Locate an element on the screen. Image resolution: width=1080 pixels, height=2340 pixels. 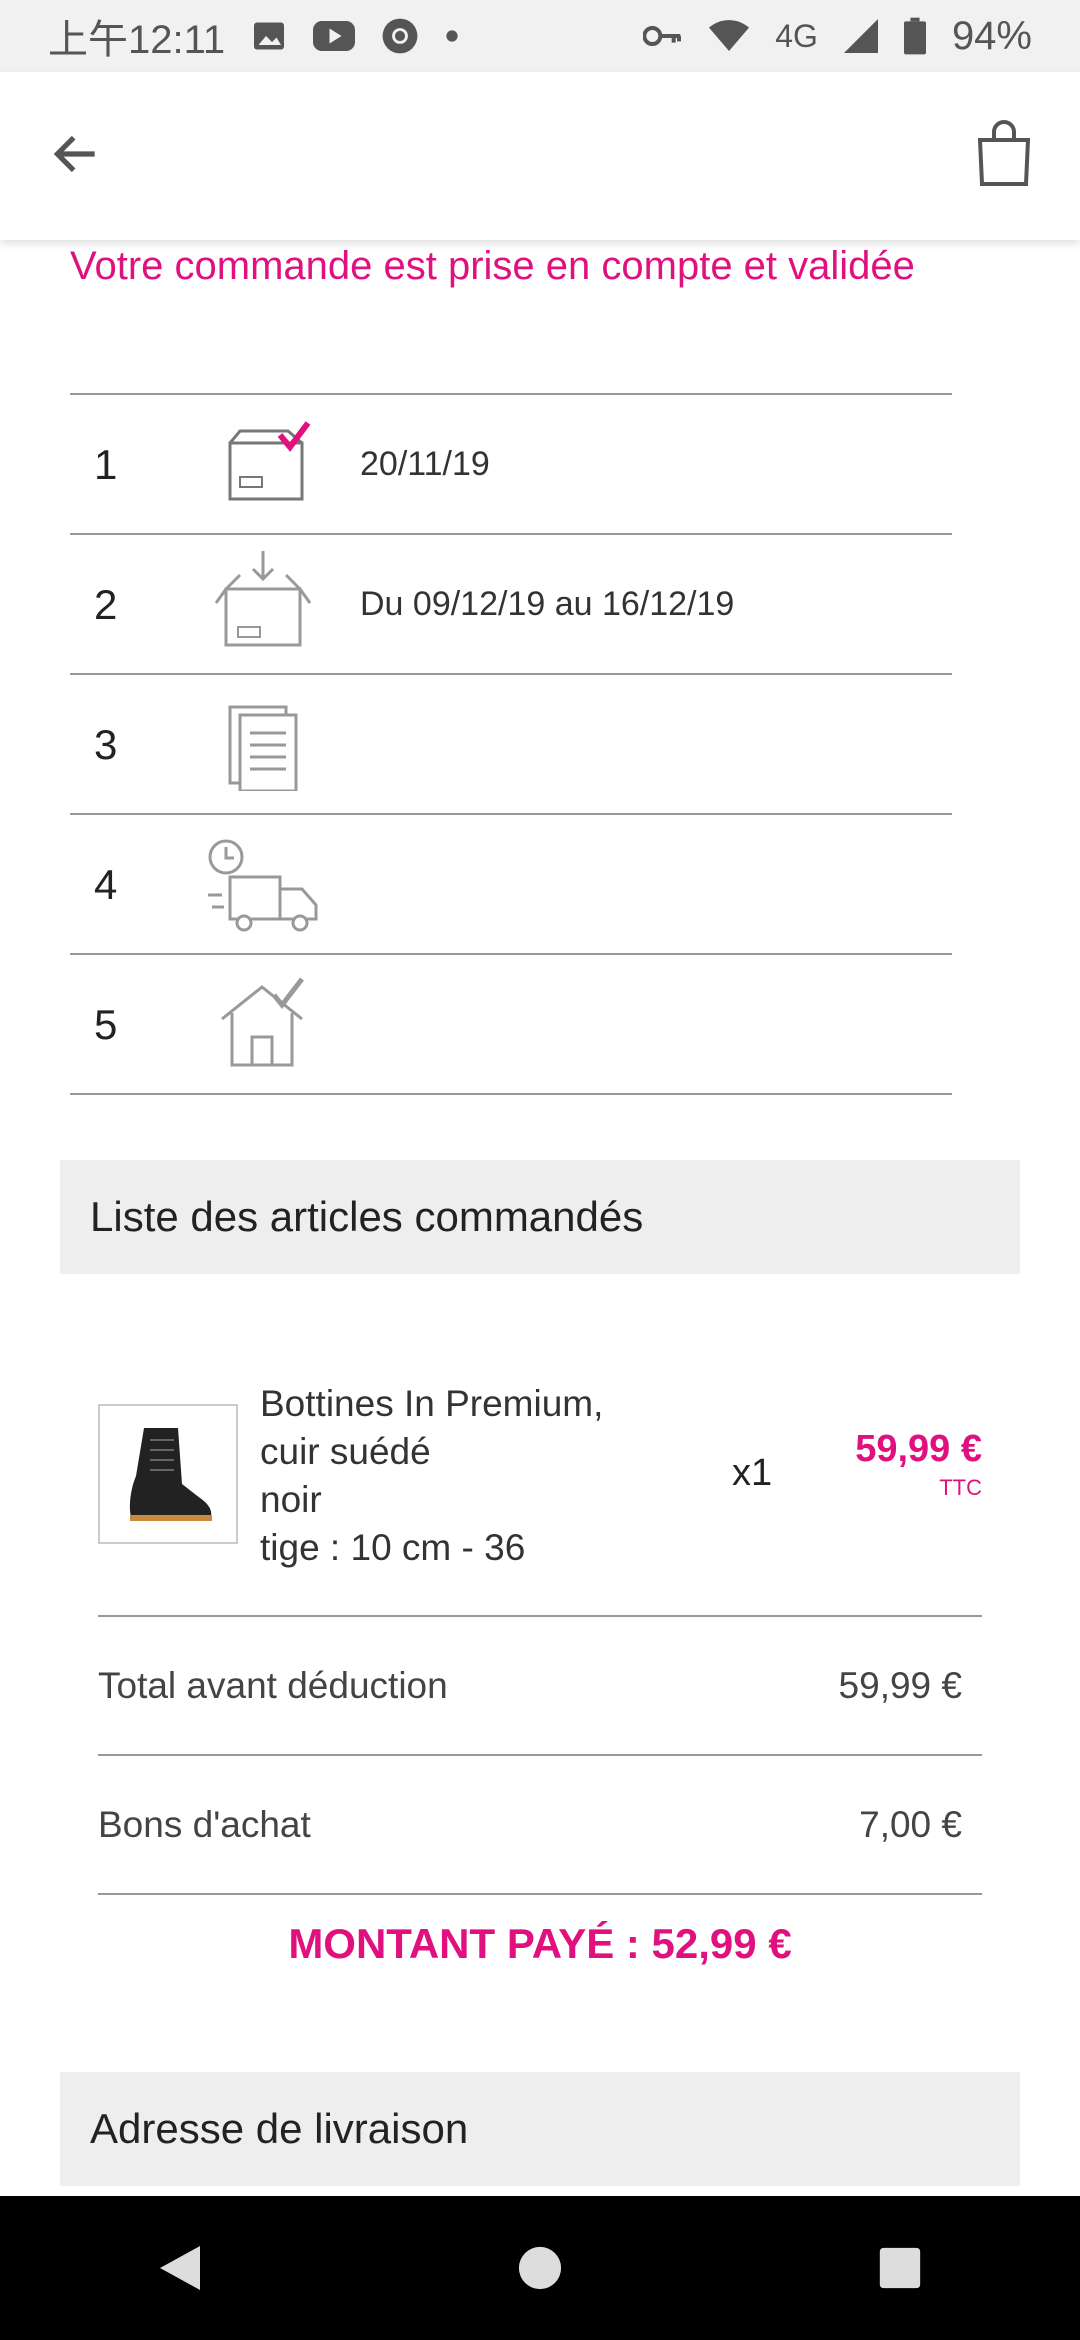
product-price: 59,99 € TTC is located at coordinates (918, 1464).